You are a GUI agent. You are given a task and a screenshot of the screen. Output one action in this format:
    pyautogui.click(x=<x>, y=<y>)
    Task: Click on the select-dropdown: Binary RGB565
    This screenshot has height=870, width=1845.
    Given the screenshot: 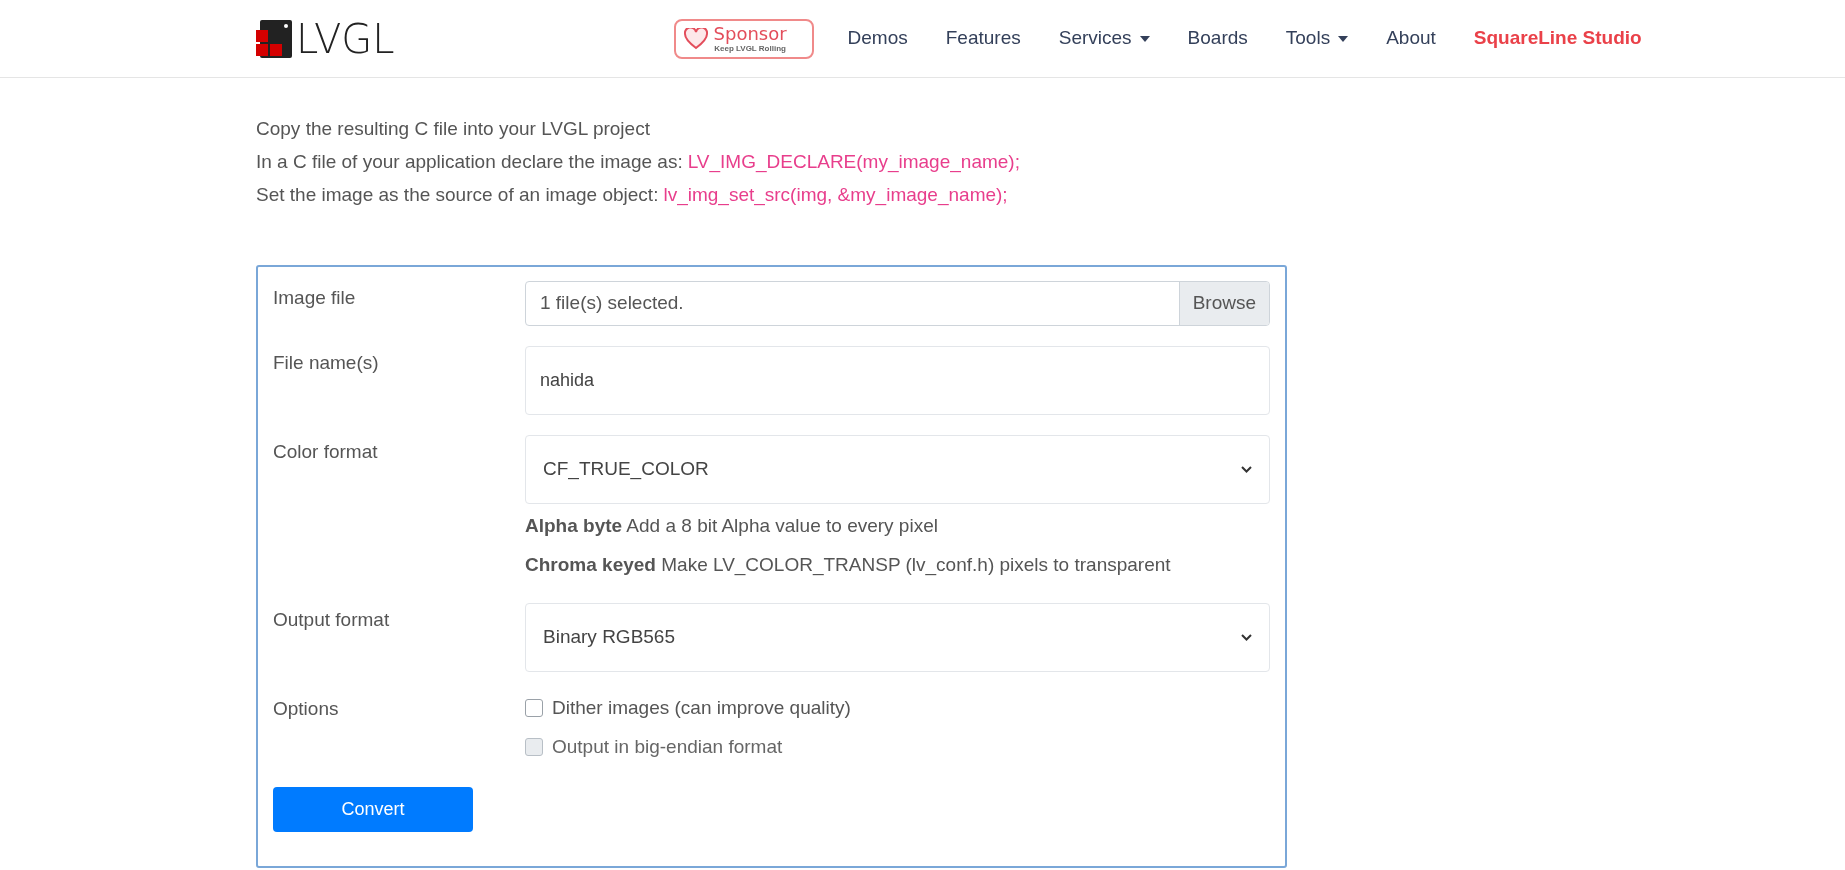 What is the action you would take?
    pyautogui.click(x=897, y=637)
    